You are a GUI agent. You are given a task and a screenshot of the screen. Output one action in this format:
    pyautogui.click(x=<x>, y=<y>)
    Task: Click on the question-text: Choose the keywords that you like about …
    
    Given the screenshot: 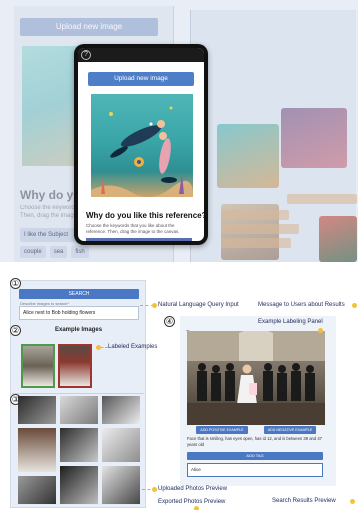 What is the action you would take?
    pyautogui.click(x=133, y=228)
    